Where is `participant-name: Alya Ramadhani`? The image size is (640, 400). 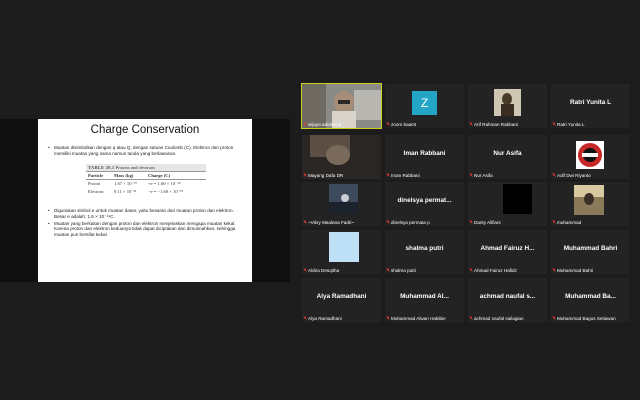 participant-name: Alya Ramadhani is located at coordinates (325, 318).